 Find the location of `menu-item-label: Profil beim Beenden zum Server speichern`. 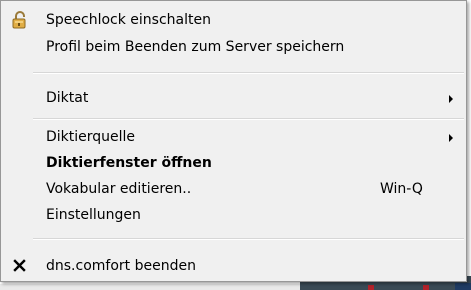

menu-item-label: Profil beim Beenden zum Server speichern is located at coordinates (195, 47).